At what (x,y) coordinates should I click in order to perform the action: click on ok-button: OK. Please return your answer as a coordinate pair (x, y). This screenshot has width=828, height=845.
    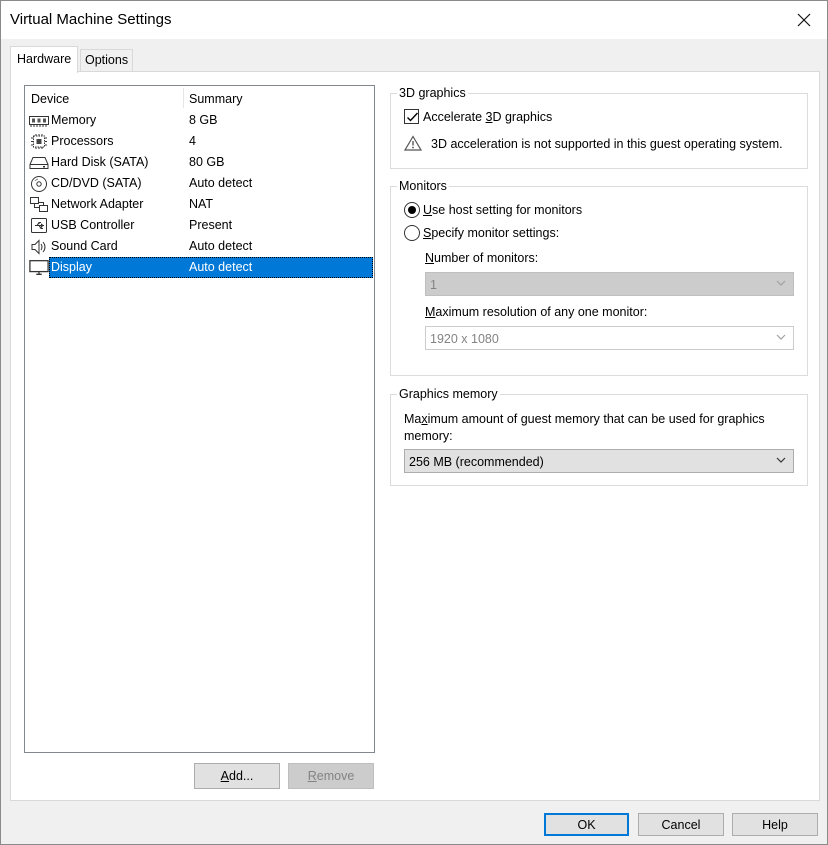
    Looking at the image, I should click on (586, 824).